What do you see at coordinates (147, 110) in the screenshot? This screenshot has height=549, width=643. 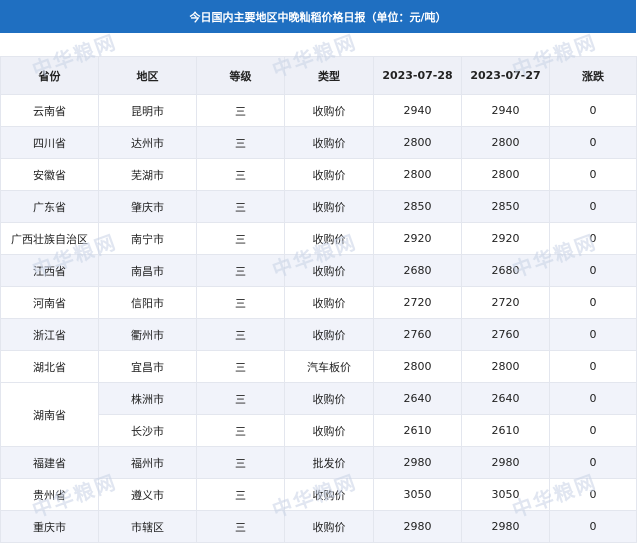 I see `cell-region: 昆明市` at bounding box center [147, 110].